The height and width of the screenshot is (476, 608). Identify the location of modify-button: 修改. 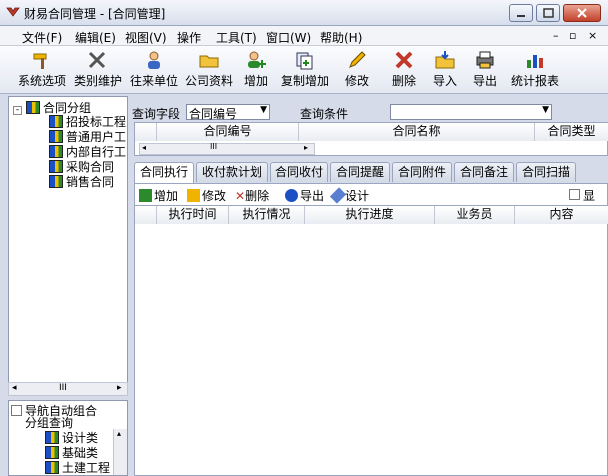
(357, 70).